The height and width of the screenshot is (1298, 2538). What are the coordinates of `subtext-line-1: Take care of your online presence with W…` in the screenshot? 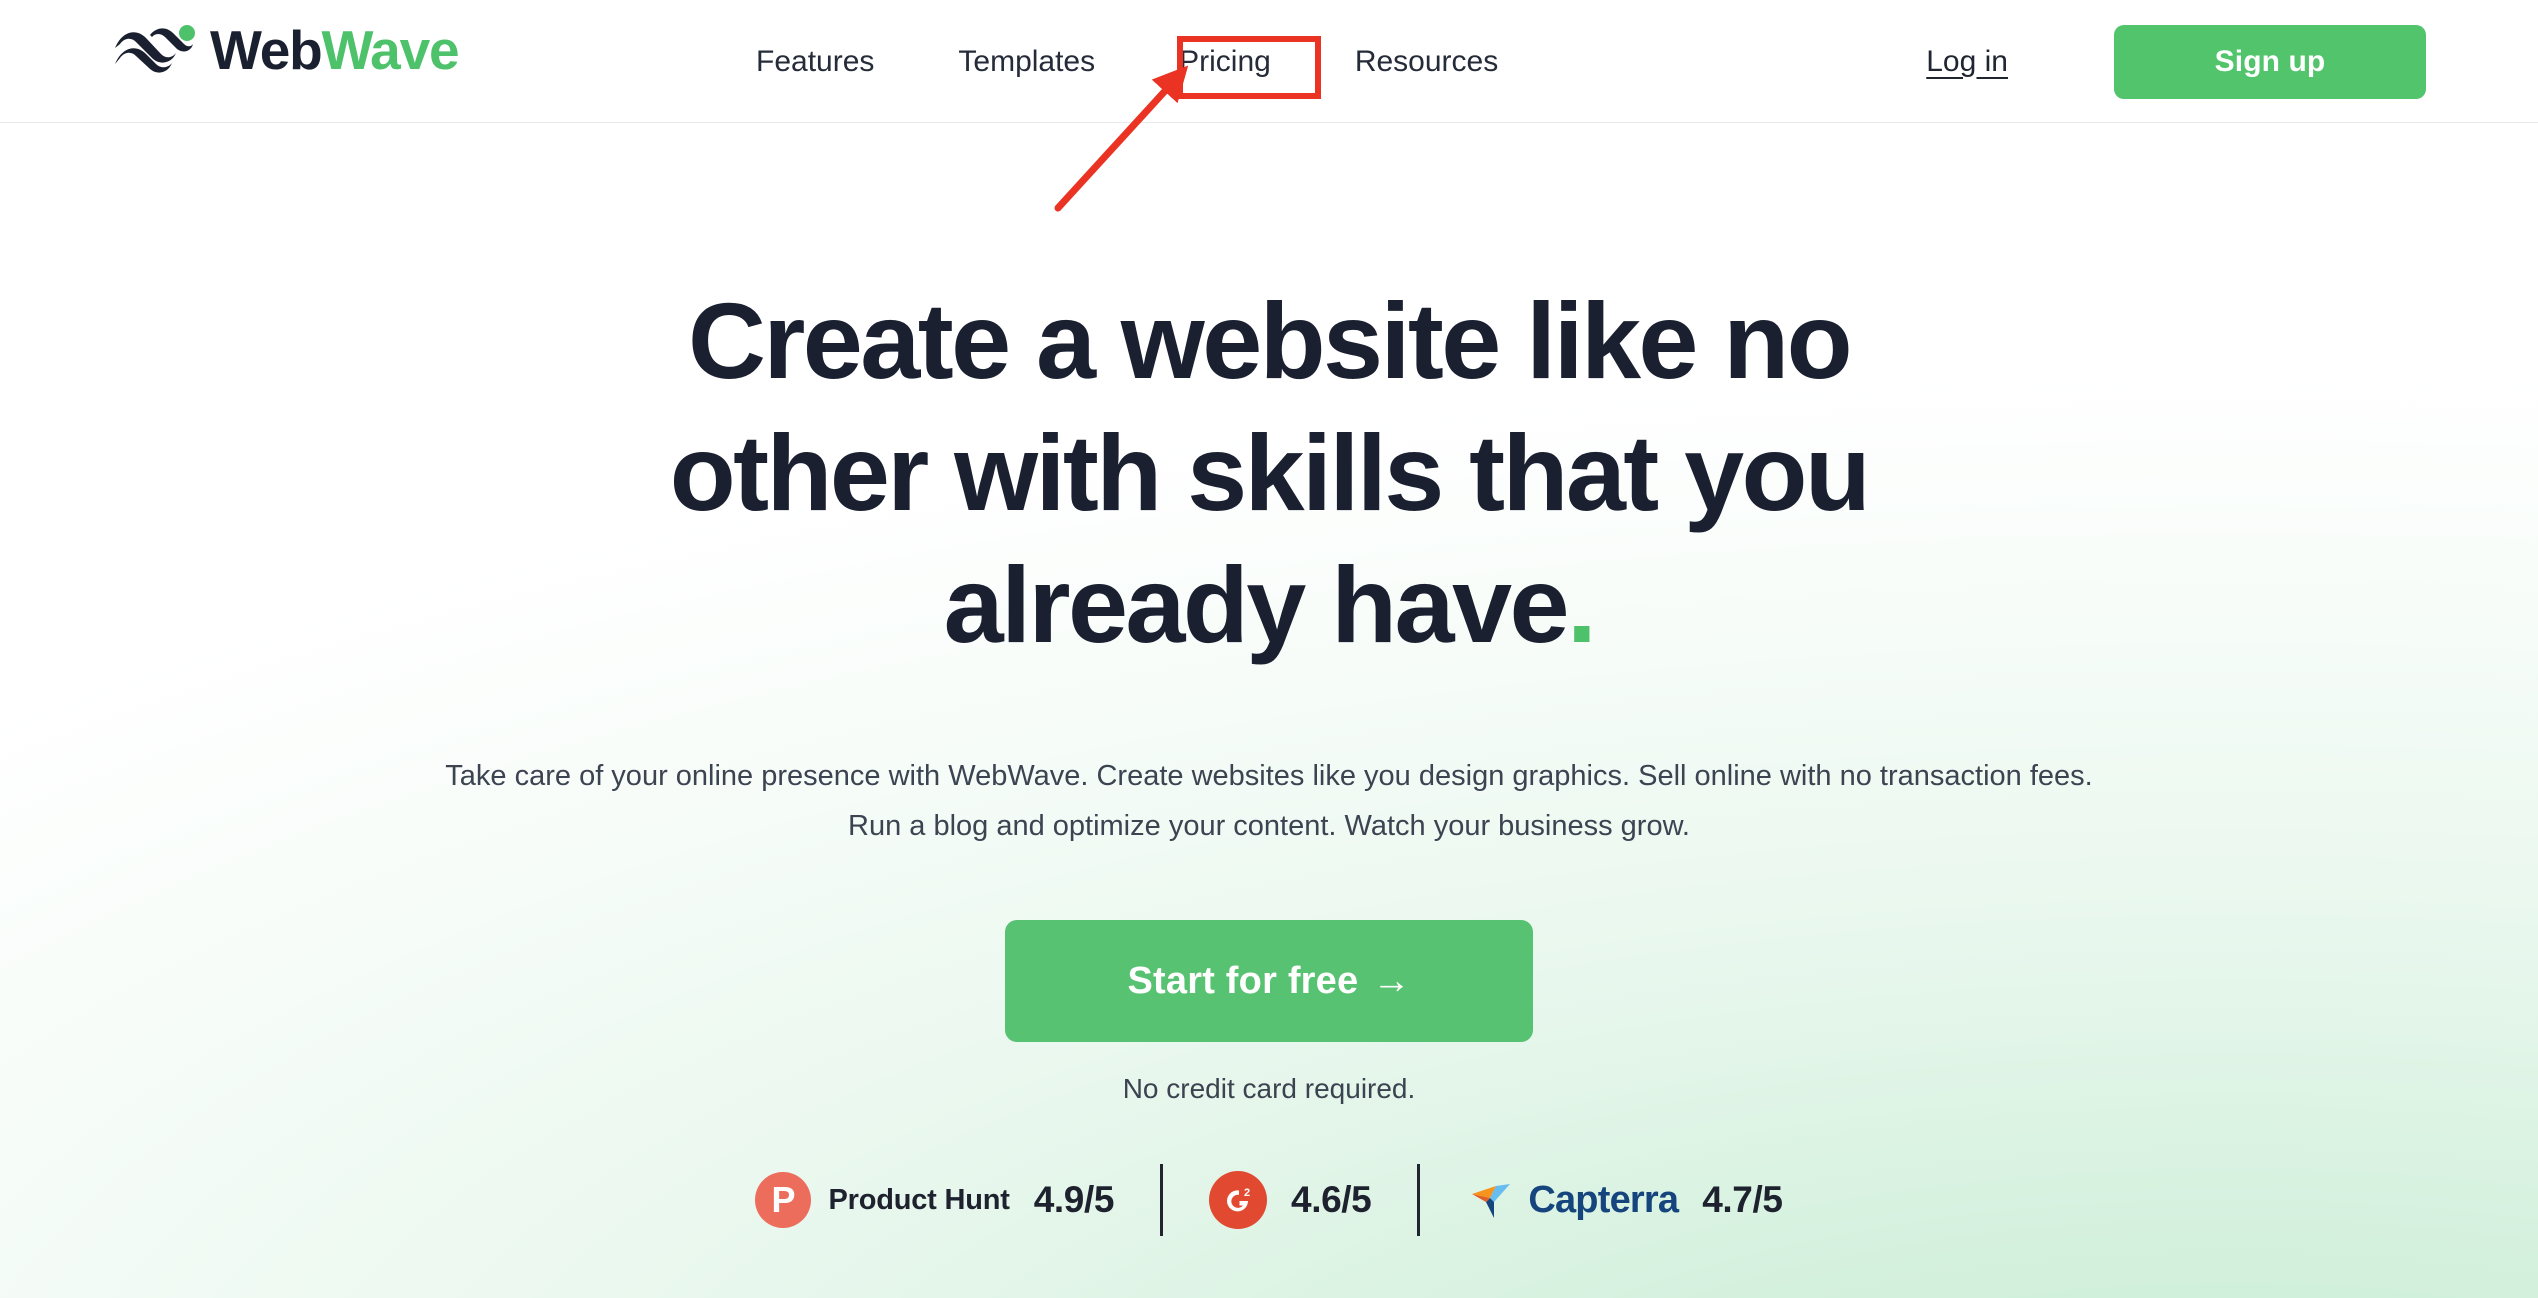 It's located at (1269, 776).